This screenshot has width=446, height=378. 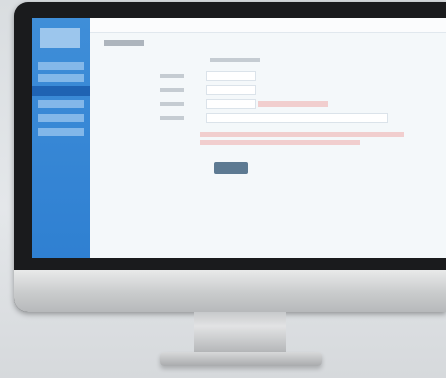 What do you see at coordinates (268, 25) in the screenshot?
I see `top-bar` at bounding box center [268, 25].